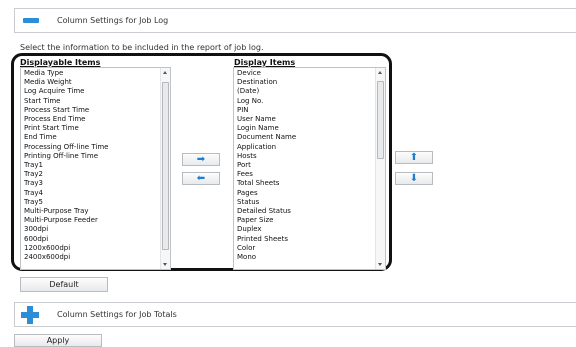 The image size is (576, 347). I want to click on list-item: Mono, so click(311, 257).